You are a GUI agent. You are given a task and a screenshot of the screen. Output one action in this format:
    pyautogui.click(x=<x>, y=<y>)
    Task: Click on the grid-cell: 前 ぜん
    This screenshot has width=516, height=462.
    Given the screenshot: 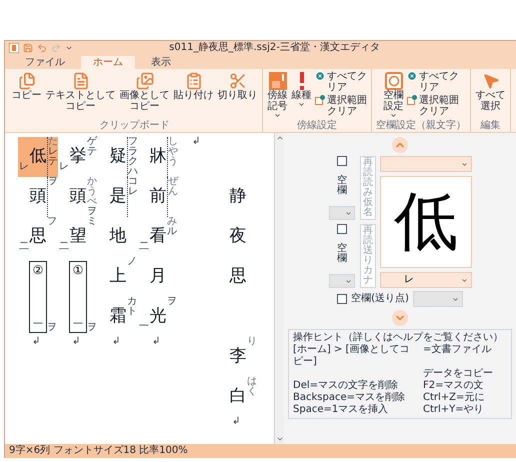 What is the action you would take?
    pyautogui.click(x=158, y=197)
    